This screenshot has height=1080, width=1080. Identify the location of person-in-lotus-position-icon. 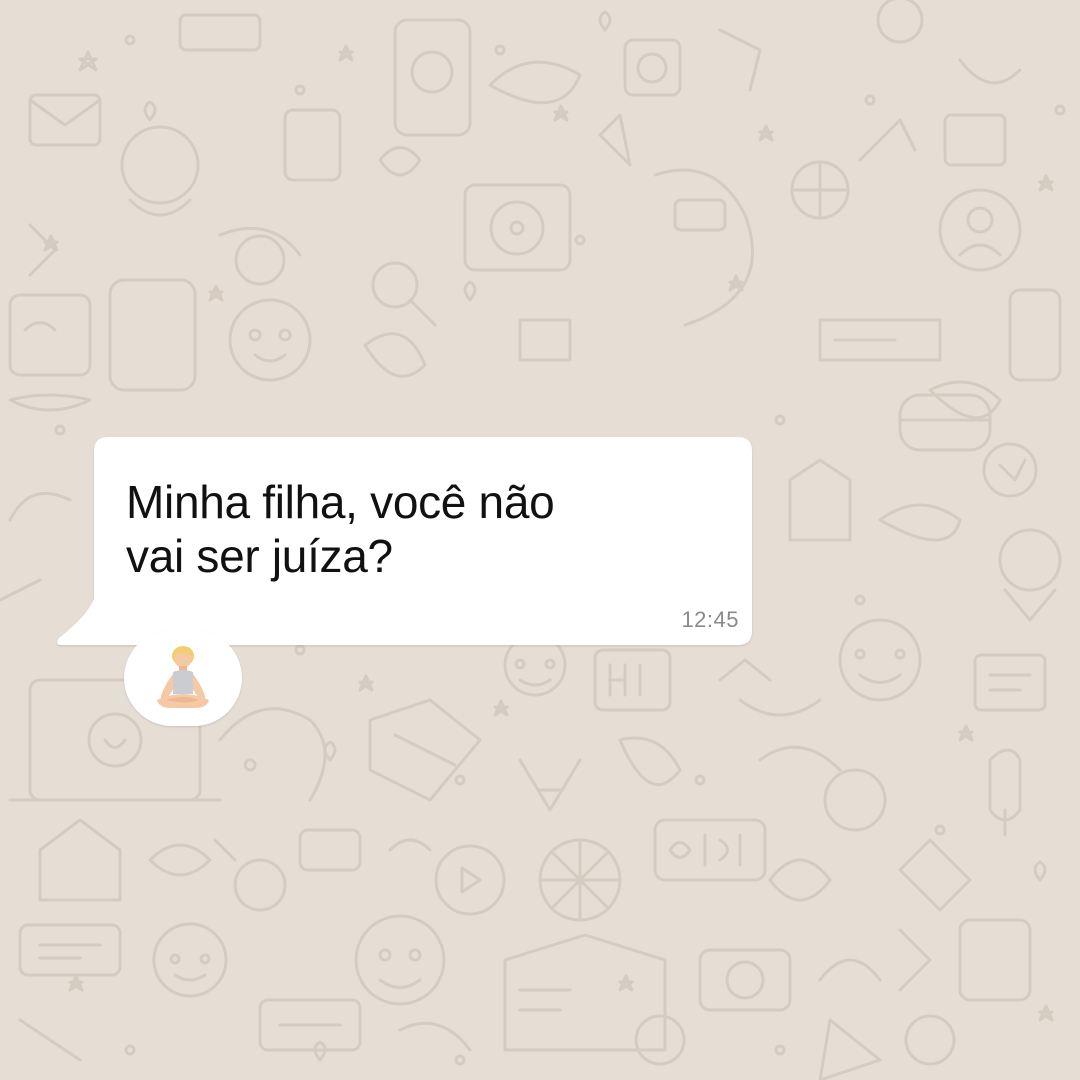
(183, 677).